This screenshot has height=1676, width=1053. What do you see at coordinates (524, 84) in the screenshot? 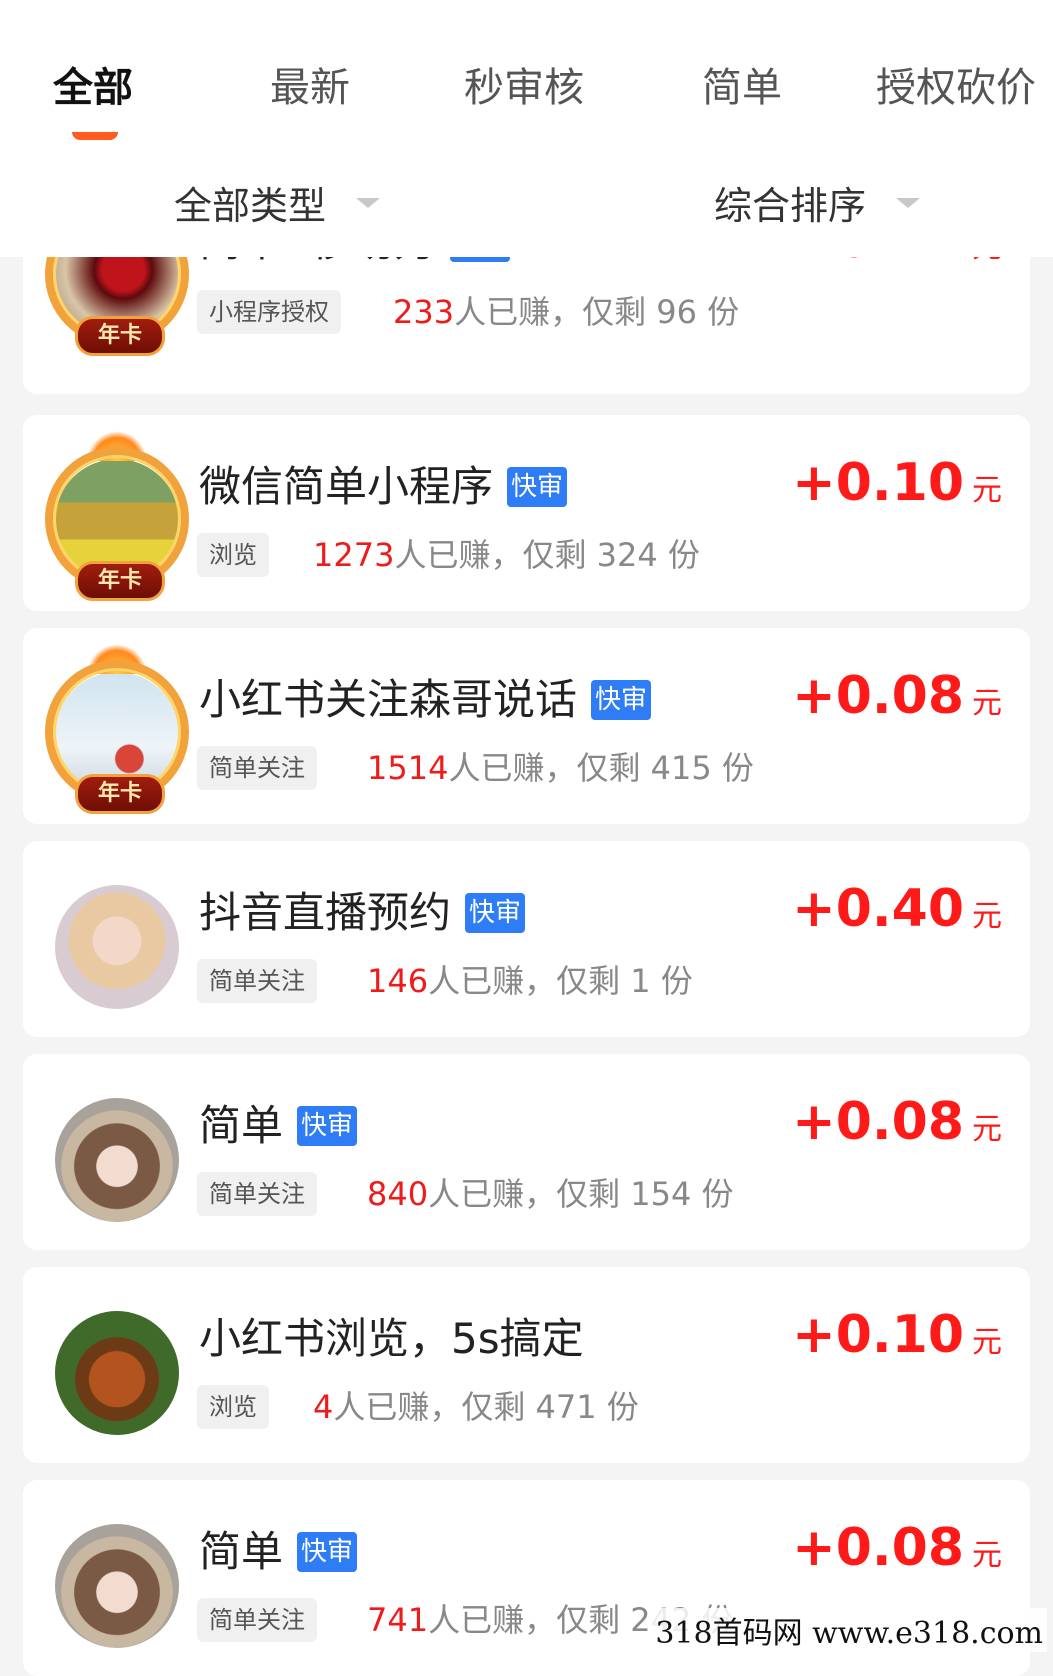
I see `tab-instant-review: 秒审核` at bounding box center [524, 84].